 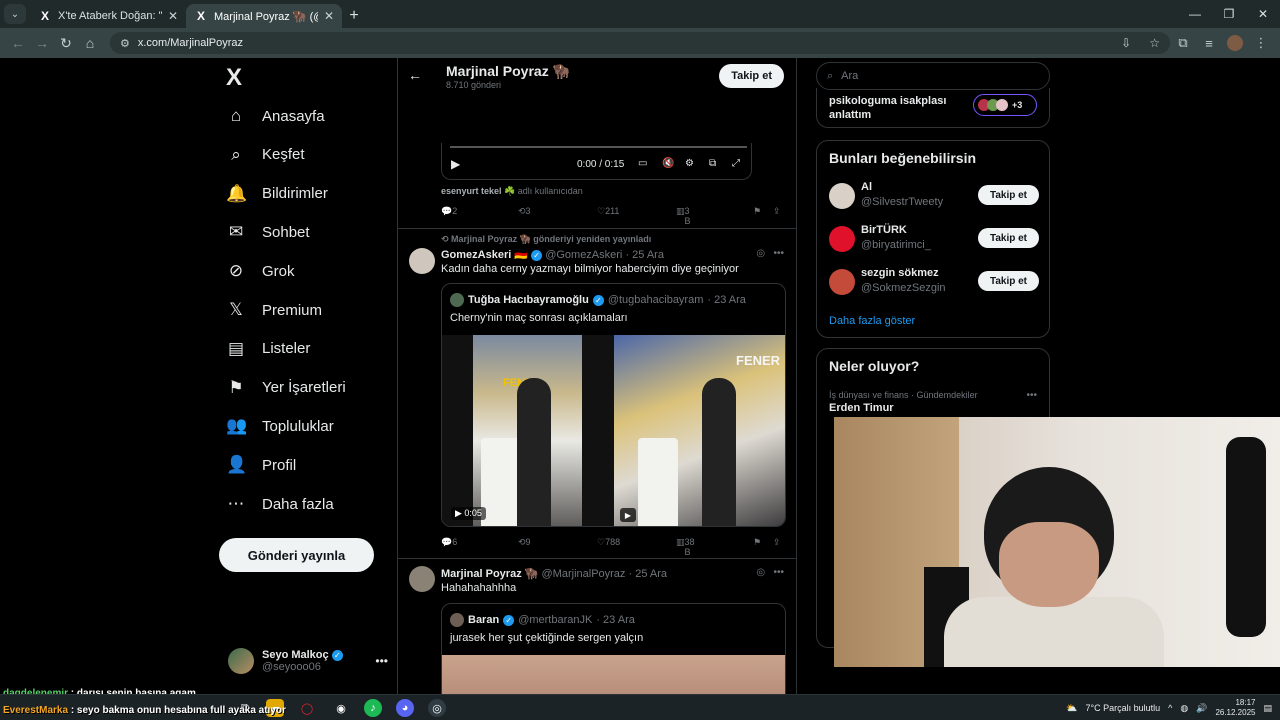 I want to click on nav-item-grok: ⊘ Grok, so click(x=260, y=271).